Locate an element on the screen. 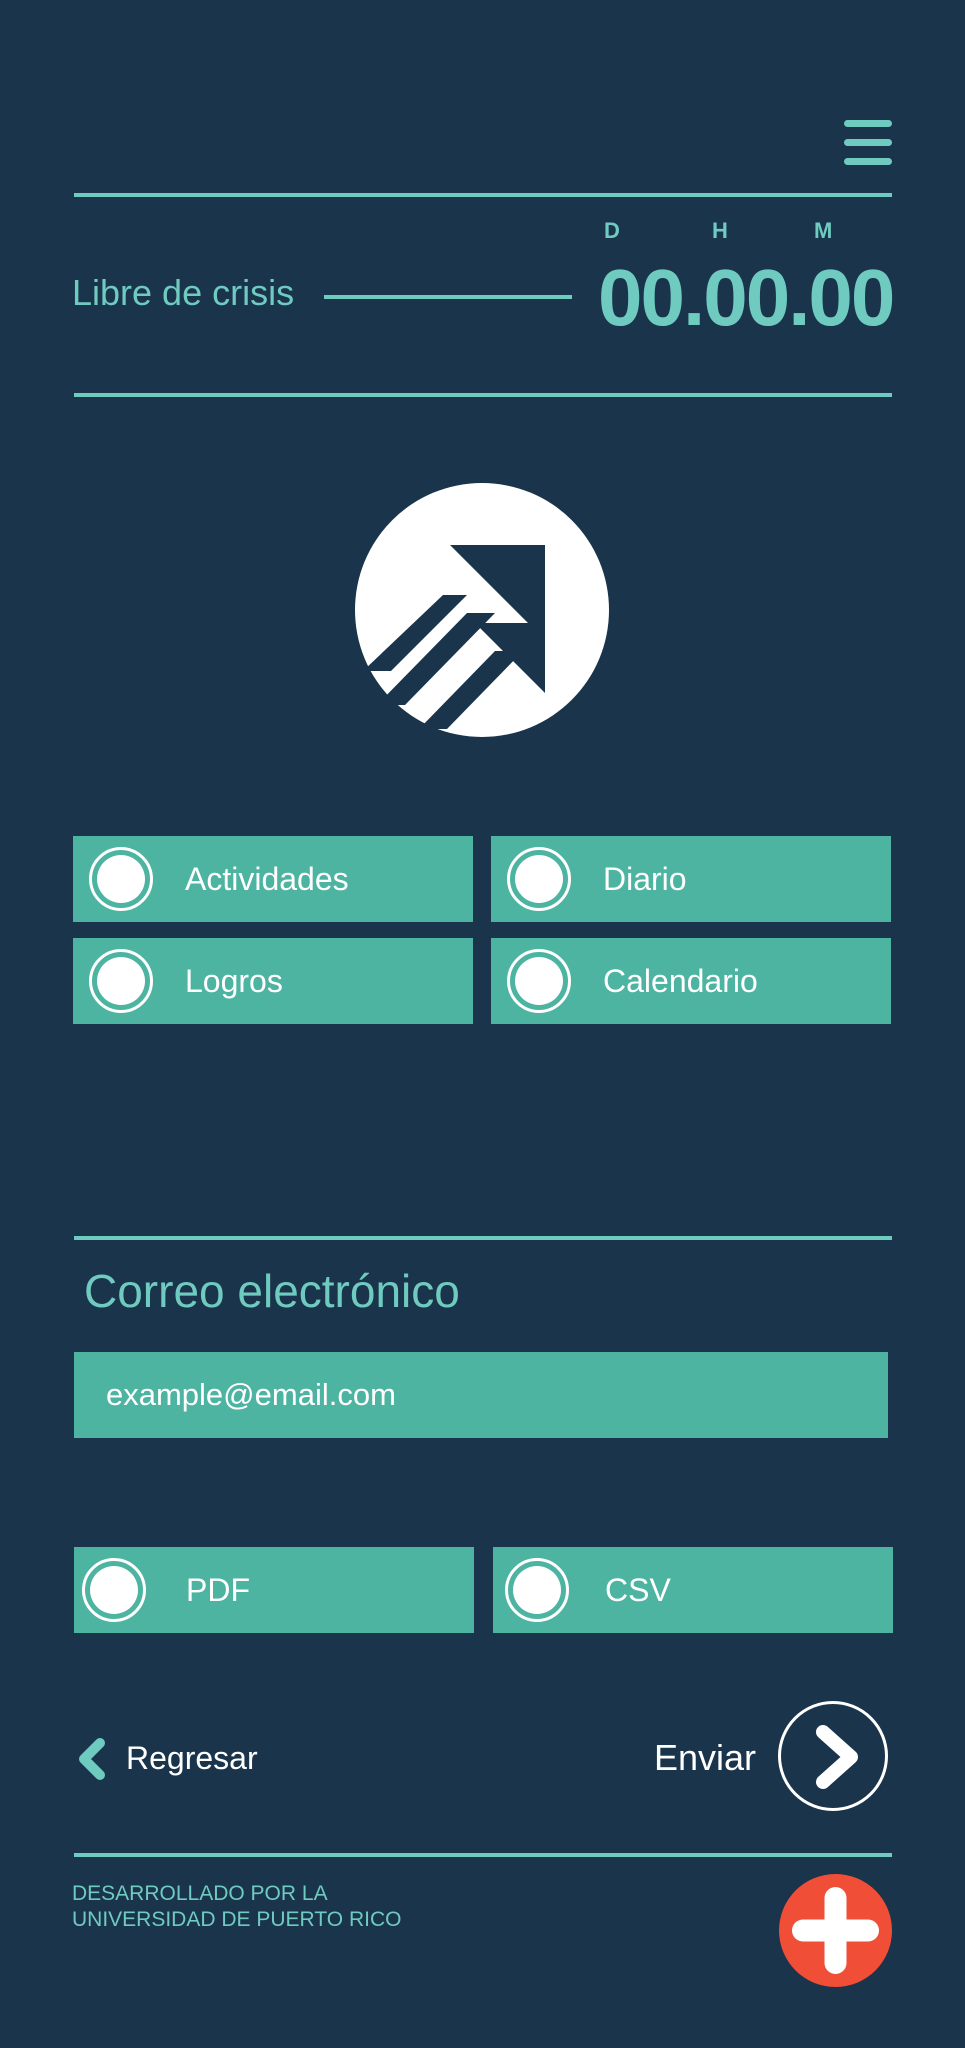  hamburger-menu-icon is located at coordinates (868, 123).